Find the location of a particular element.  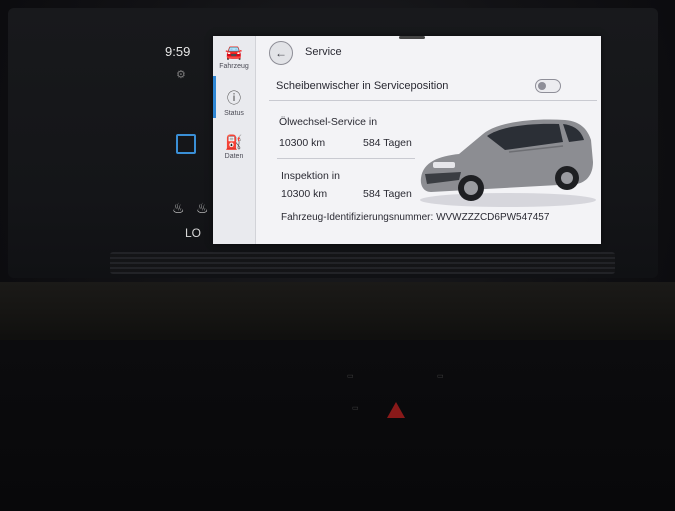

nav-item-label: Fahrzeug is located at coordinates (234, 66).